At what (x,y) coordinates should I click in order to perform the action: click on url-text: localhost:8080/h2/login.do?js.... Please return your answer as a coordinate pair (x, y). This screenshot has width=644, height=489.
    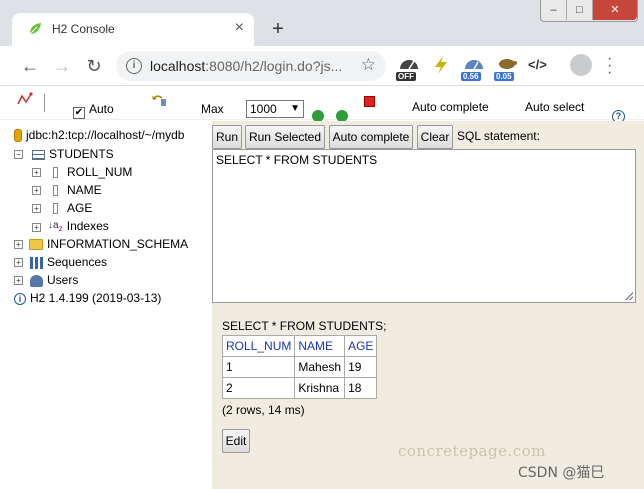
    Looking at the image, I should click on (246, 66).